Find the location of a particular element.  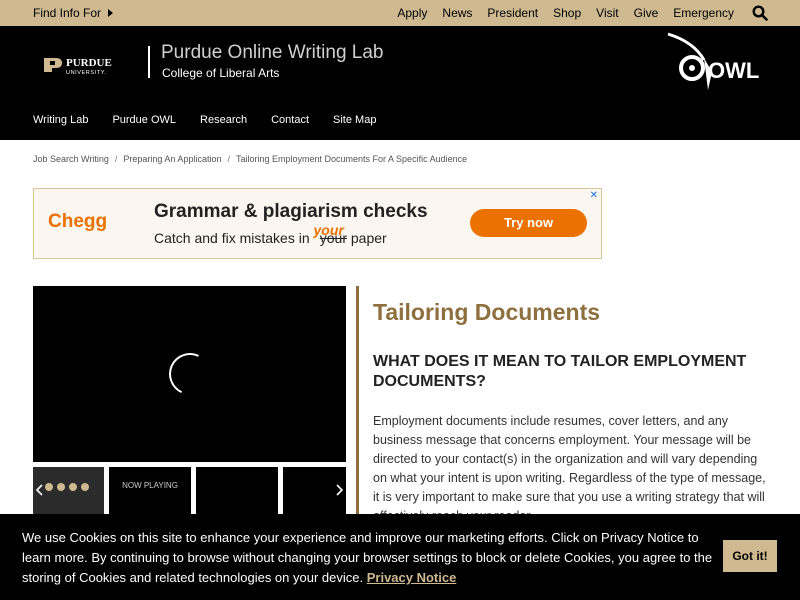

caret-right-icon is located at coordinates (111, 13).